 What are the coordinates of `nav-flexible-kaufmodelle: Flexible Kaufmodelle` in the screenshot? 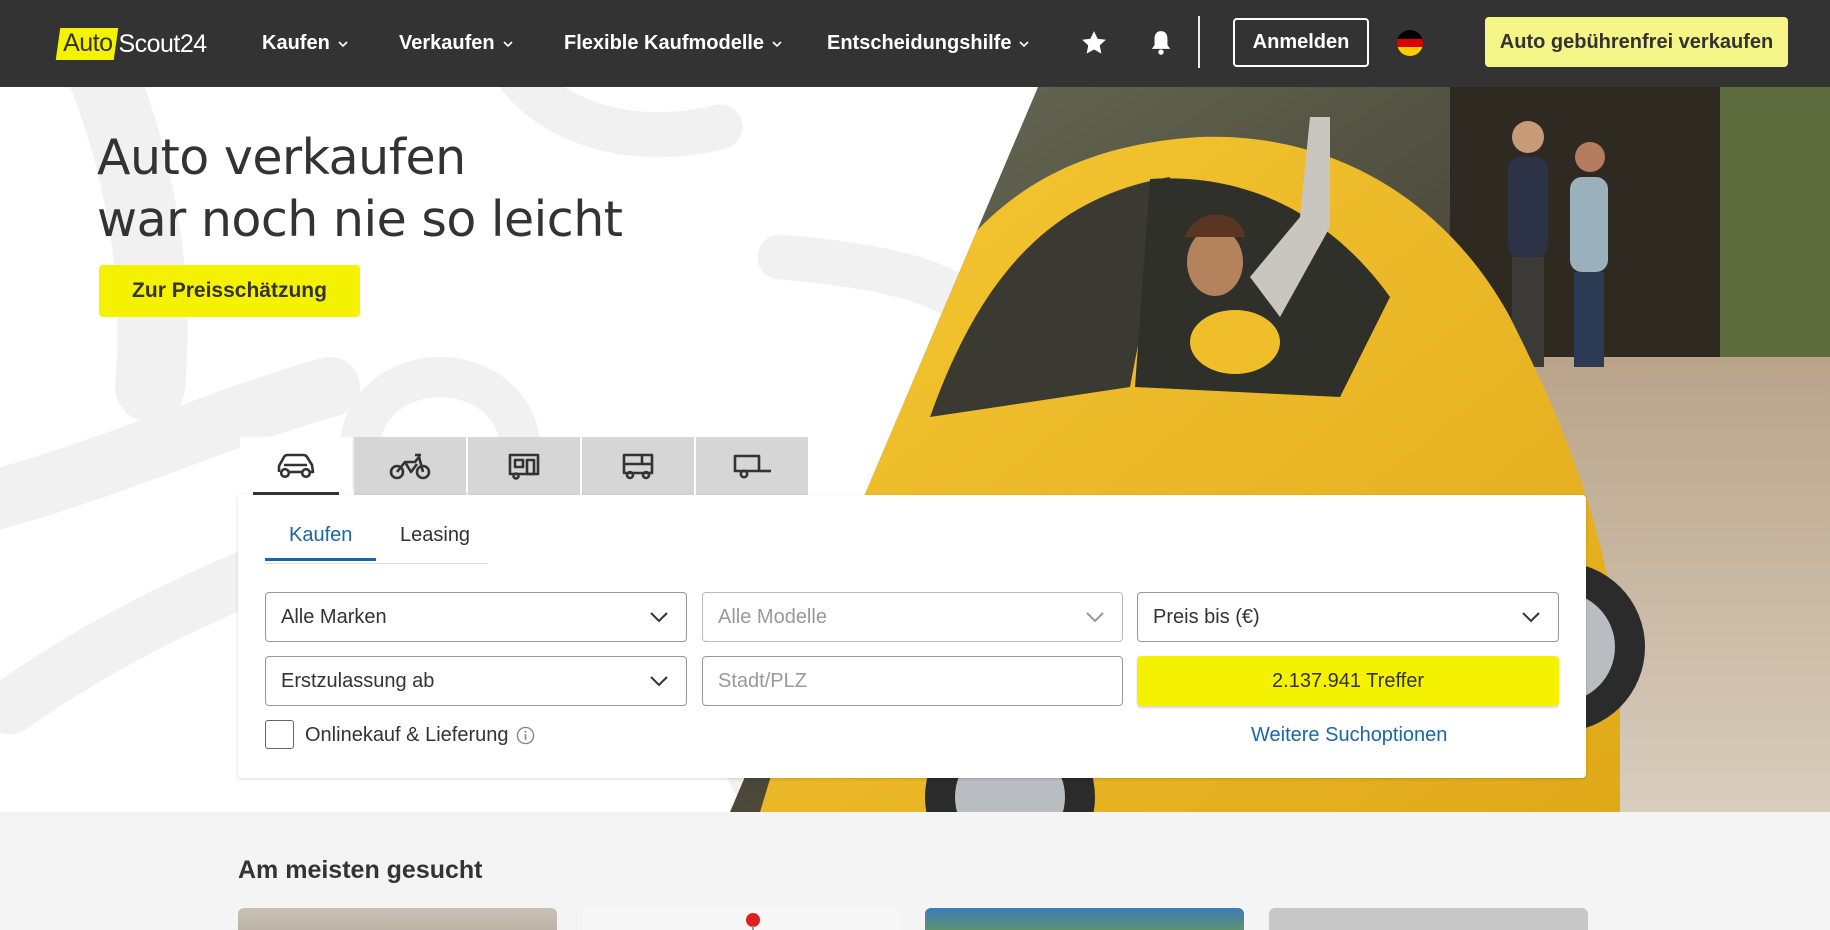 It's located at (673, 43).